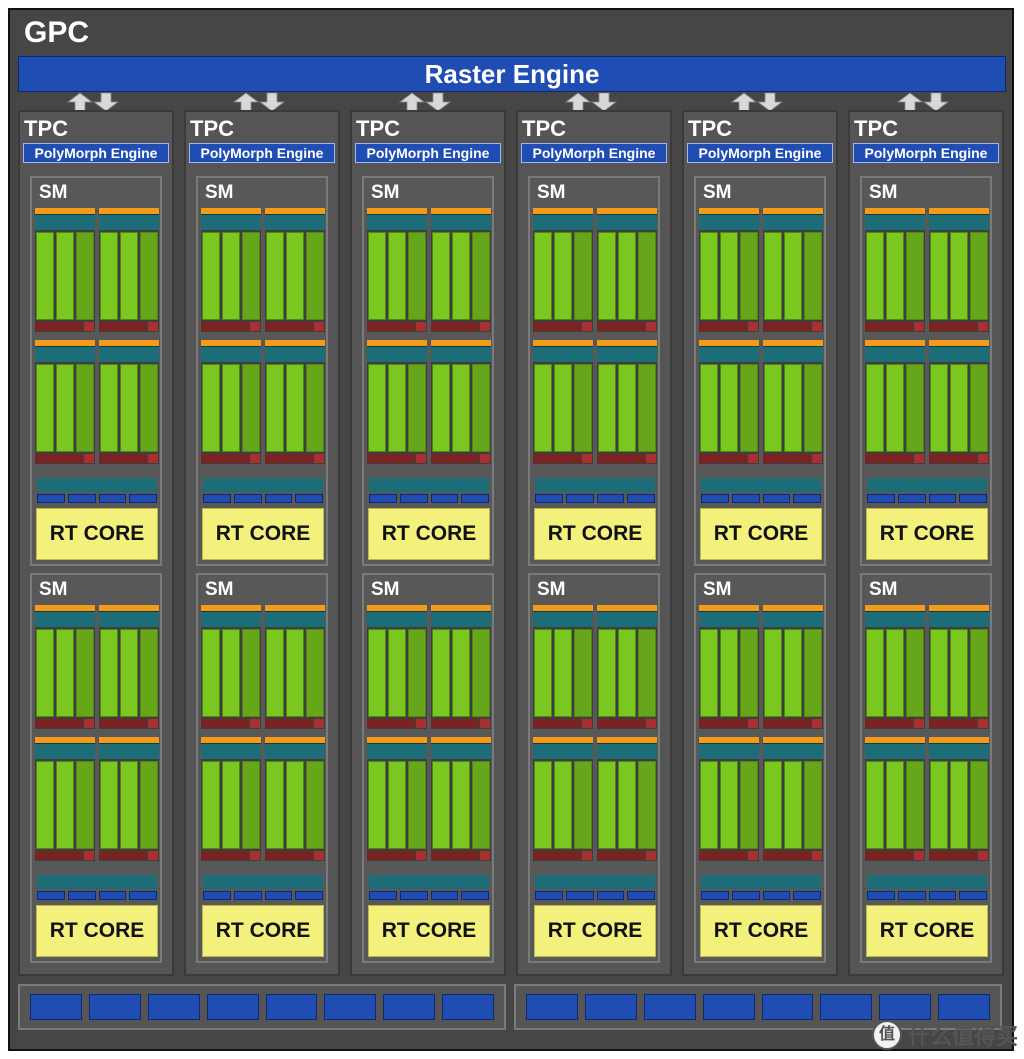 The width and height of the screenshot is (1024, 1059). Describe the element at coordinates (262, 1007) in the screenshot. I see `l1-cache-bar-left` at that location.